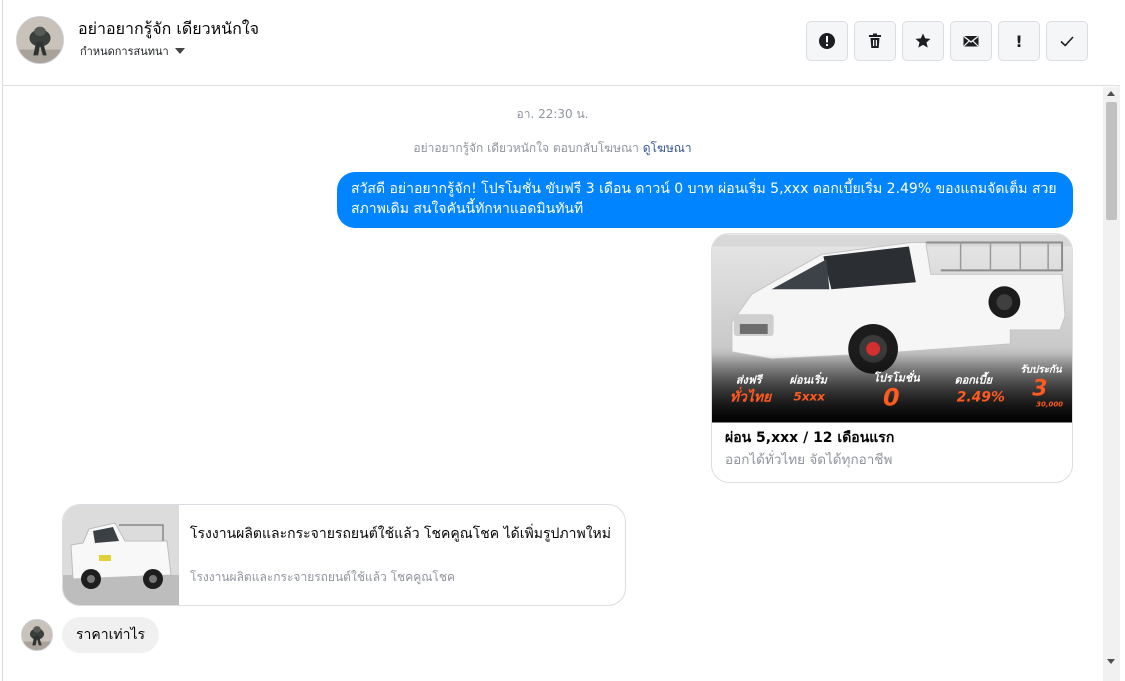 The image size is (1125, 681). I want to click on banner-interest-value: 2.49%, so click(981, 398).